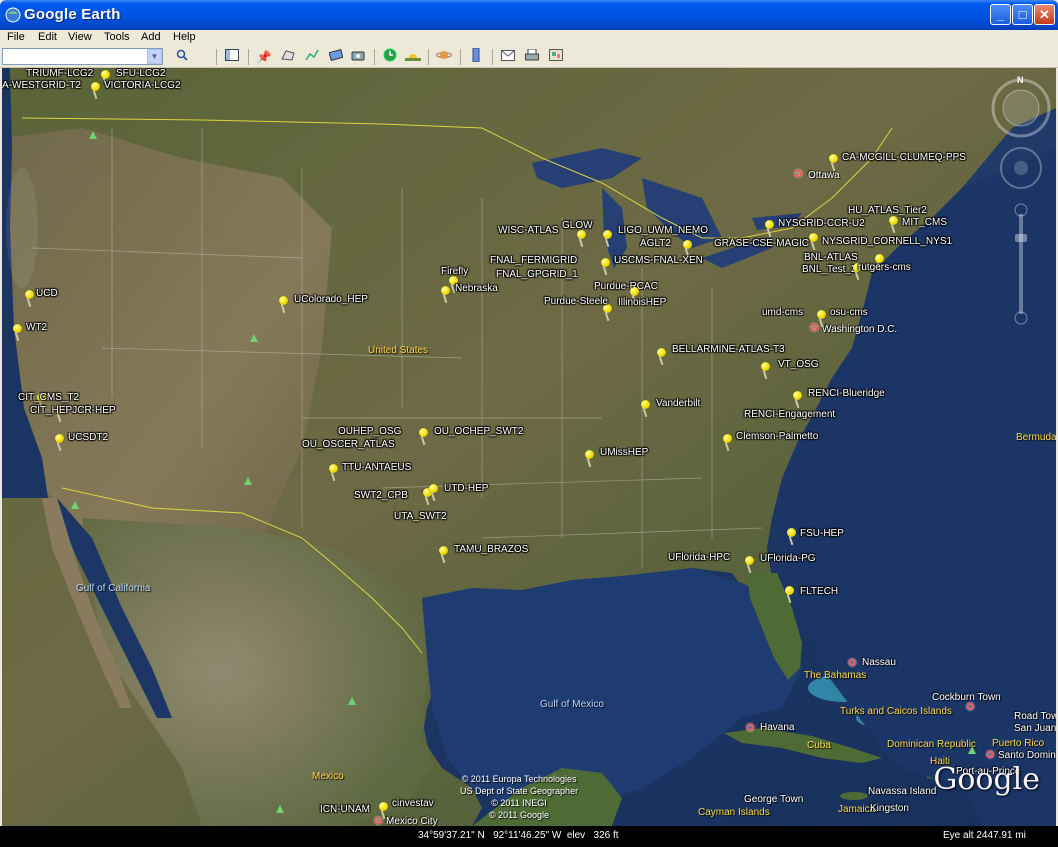  What do you see at coordinates (376, 467) in the screenshot?
I see `site-label: TTU-ANTAEUS` at bounding box center [376, 467].